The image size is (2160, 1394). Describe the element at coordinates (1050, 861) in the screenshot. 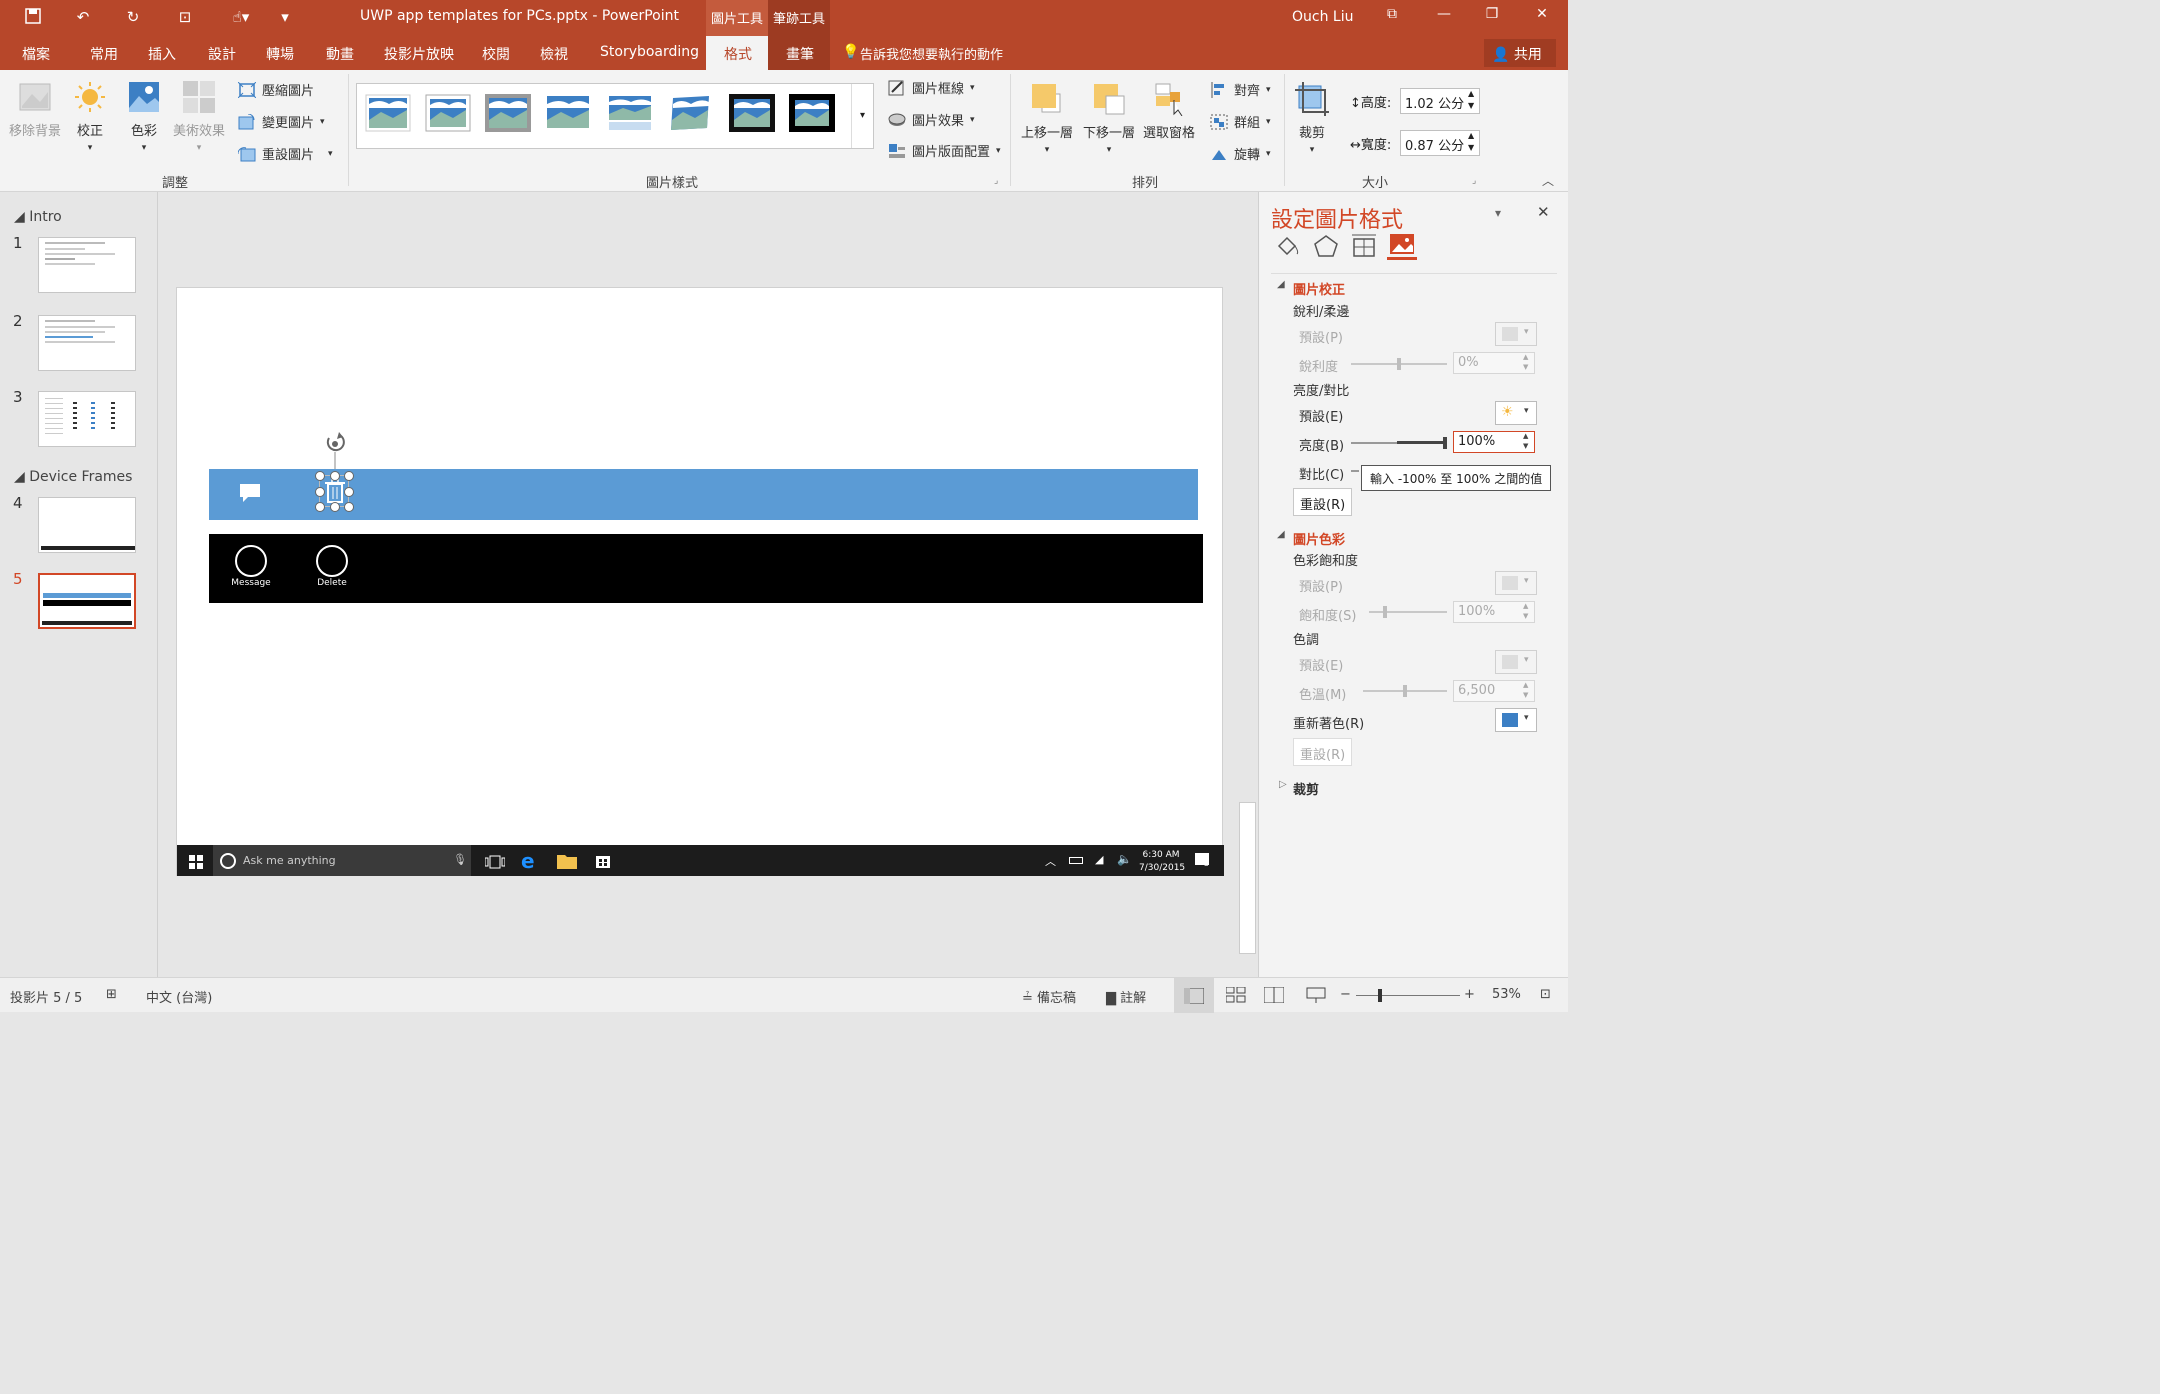

I see `show-hidden-icons: ︿` at that location.